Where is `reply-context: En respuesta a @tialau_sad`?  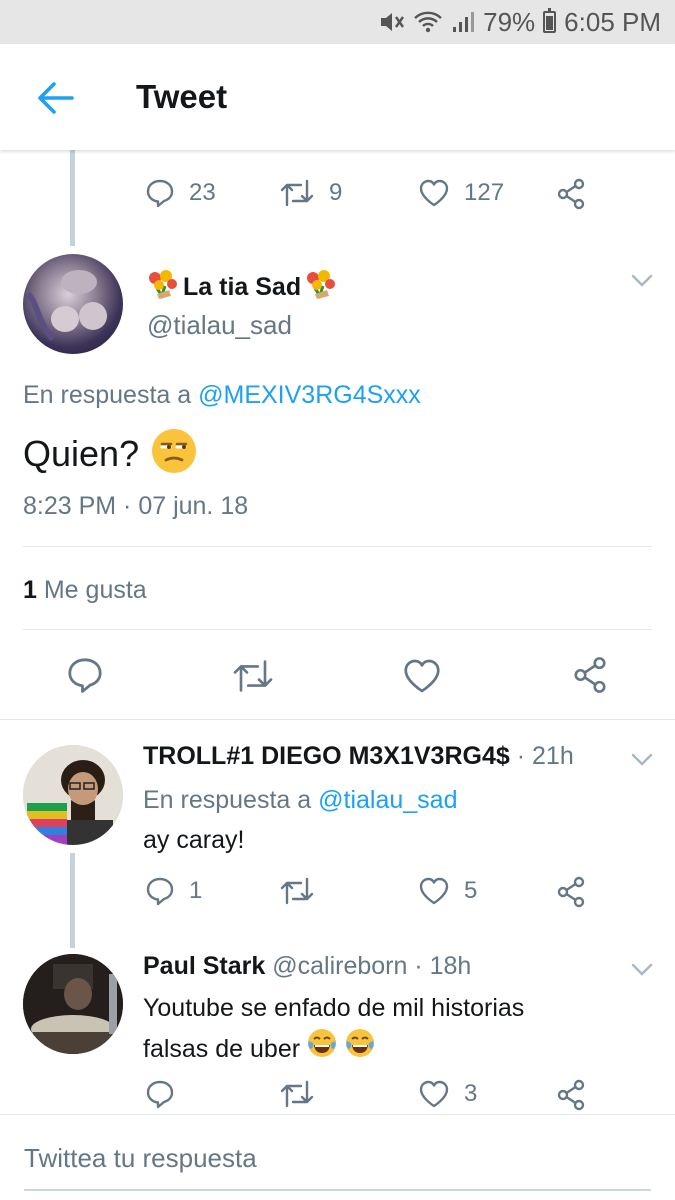
reply-context: En respuesta a @tialau_sad is located at coordinates (300, 800).